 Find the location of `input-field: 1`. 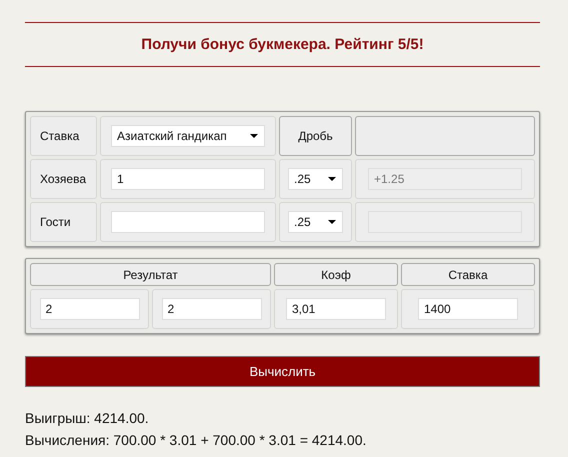

input-field: 1 is located at coordinates (188, 179).